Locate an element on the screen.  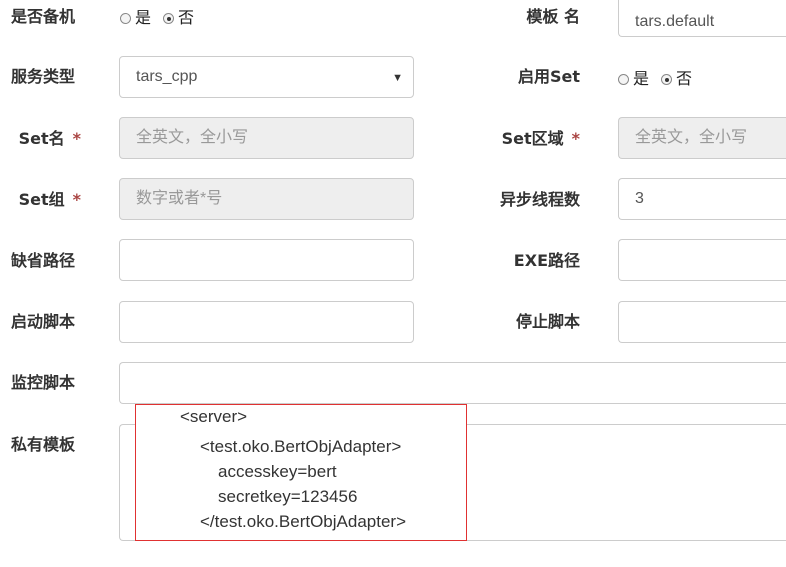
start-script-input is located at coordinates (266, 322).